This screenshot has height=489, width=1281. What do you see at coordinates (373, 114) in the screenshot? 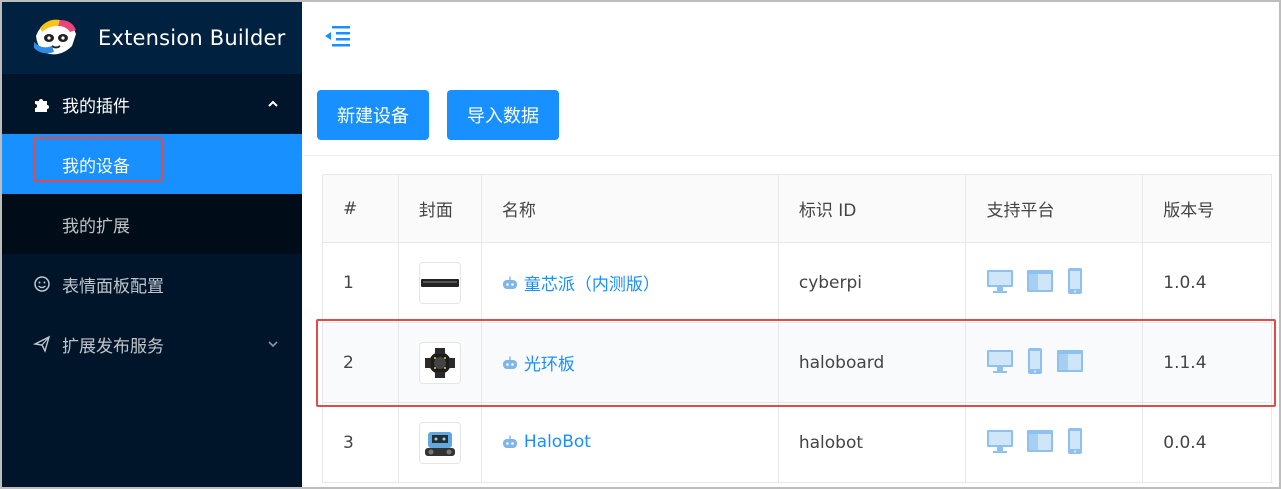
I see `new-device-button: 新建设备` at bounding box center [373, 114].